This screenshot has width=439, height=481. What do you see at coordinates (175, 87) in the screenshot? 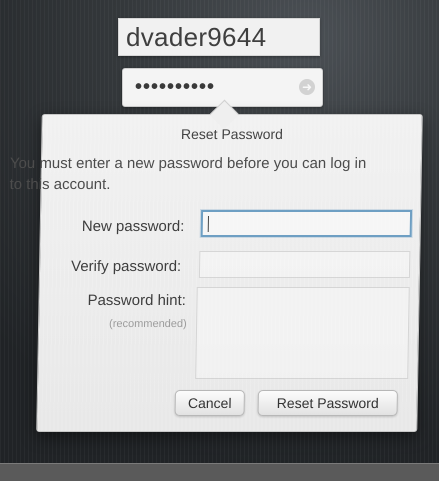
I see `password-mask-text: ••••••••••` at bounding box center [175, 87].